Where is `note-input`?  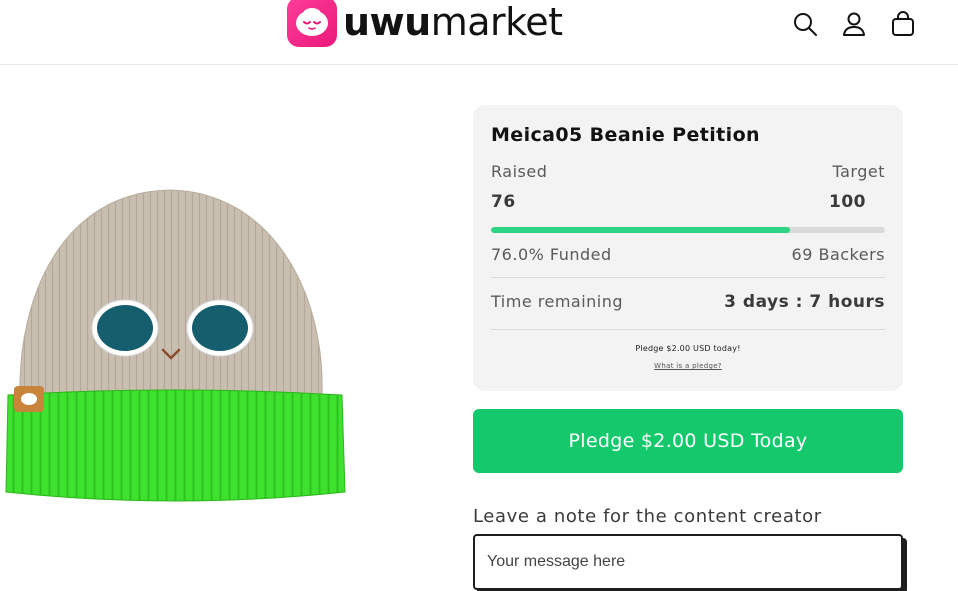 note-input is located at coordinates (688, 562).